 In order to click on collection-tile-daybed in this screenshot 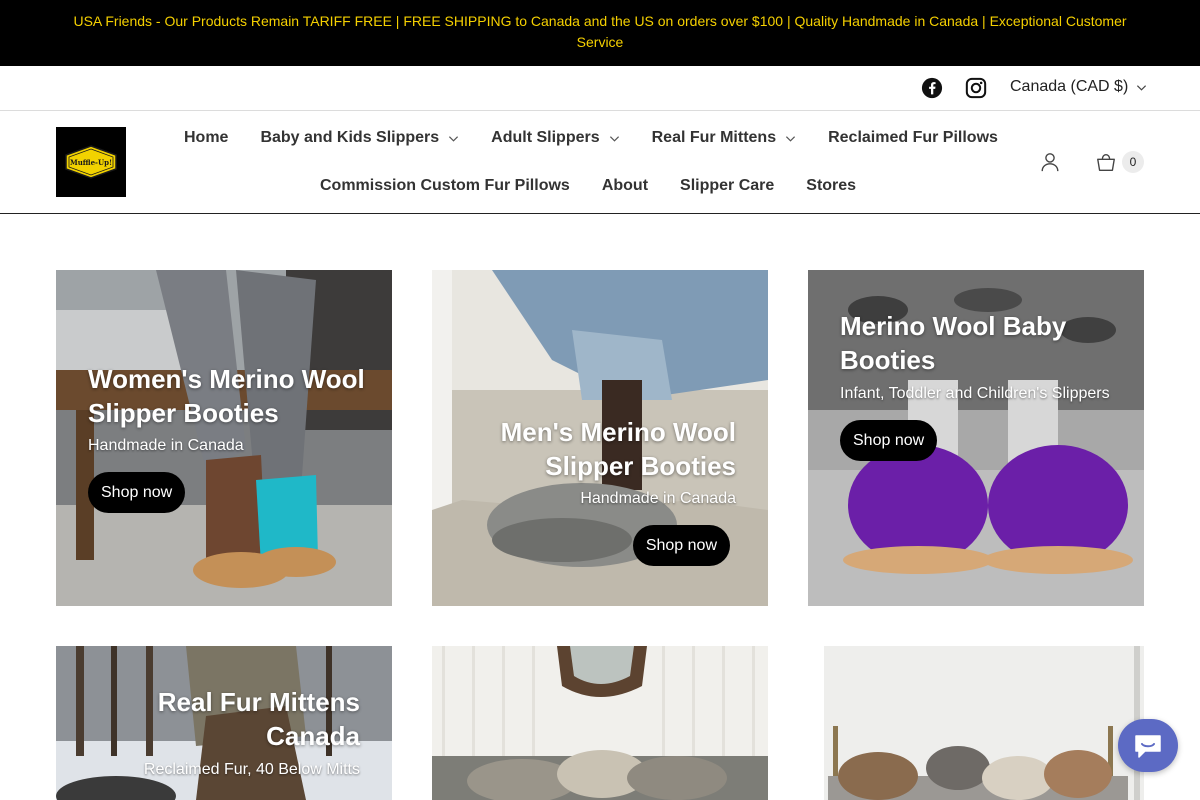, I will do `click(976, 723)`.